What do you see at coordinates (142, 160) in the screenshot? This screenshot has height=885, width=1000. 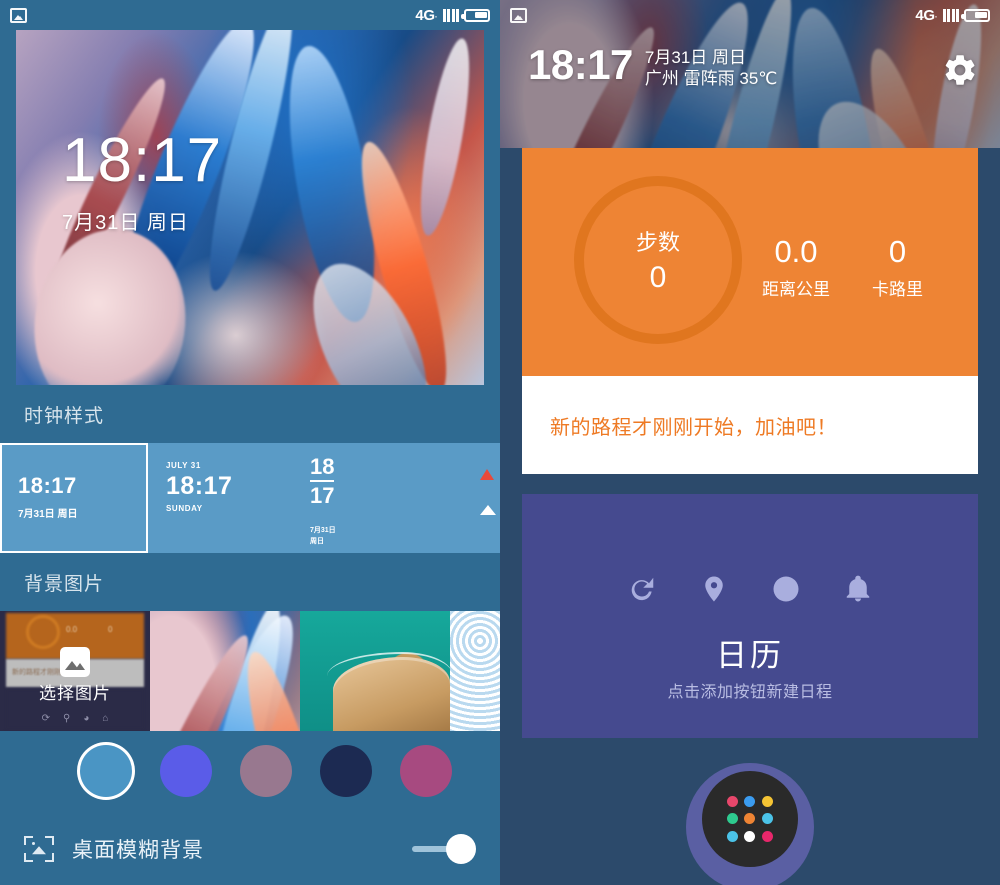 I see `preview-time: 18:17` at bounding box center [142, 160].